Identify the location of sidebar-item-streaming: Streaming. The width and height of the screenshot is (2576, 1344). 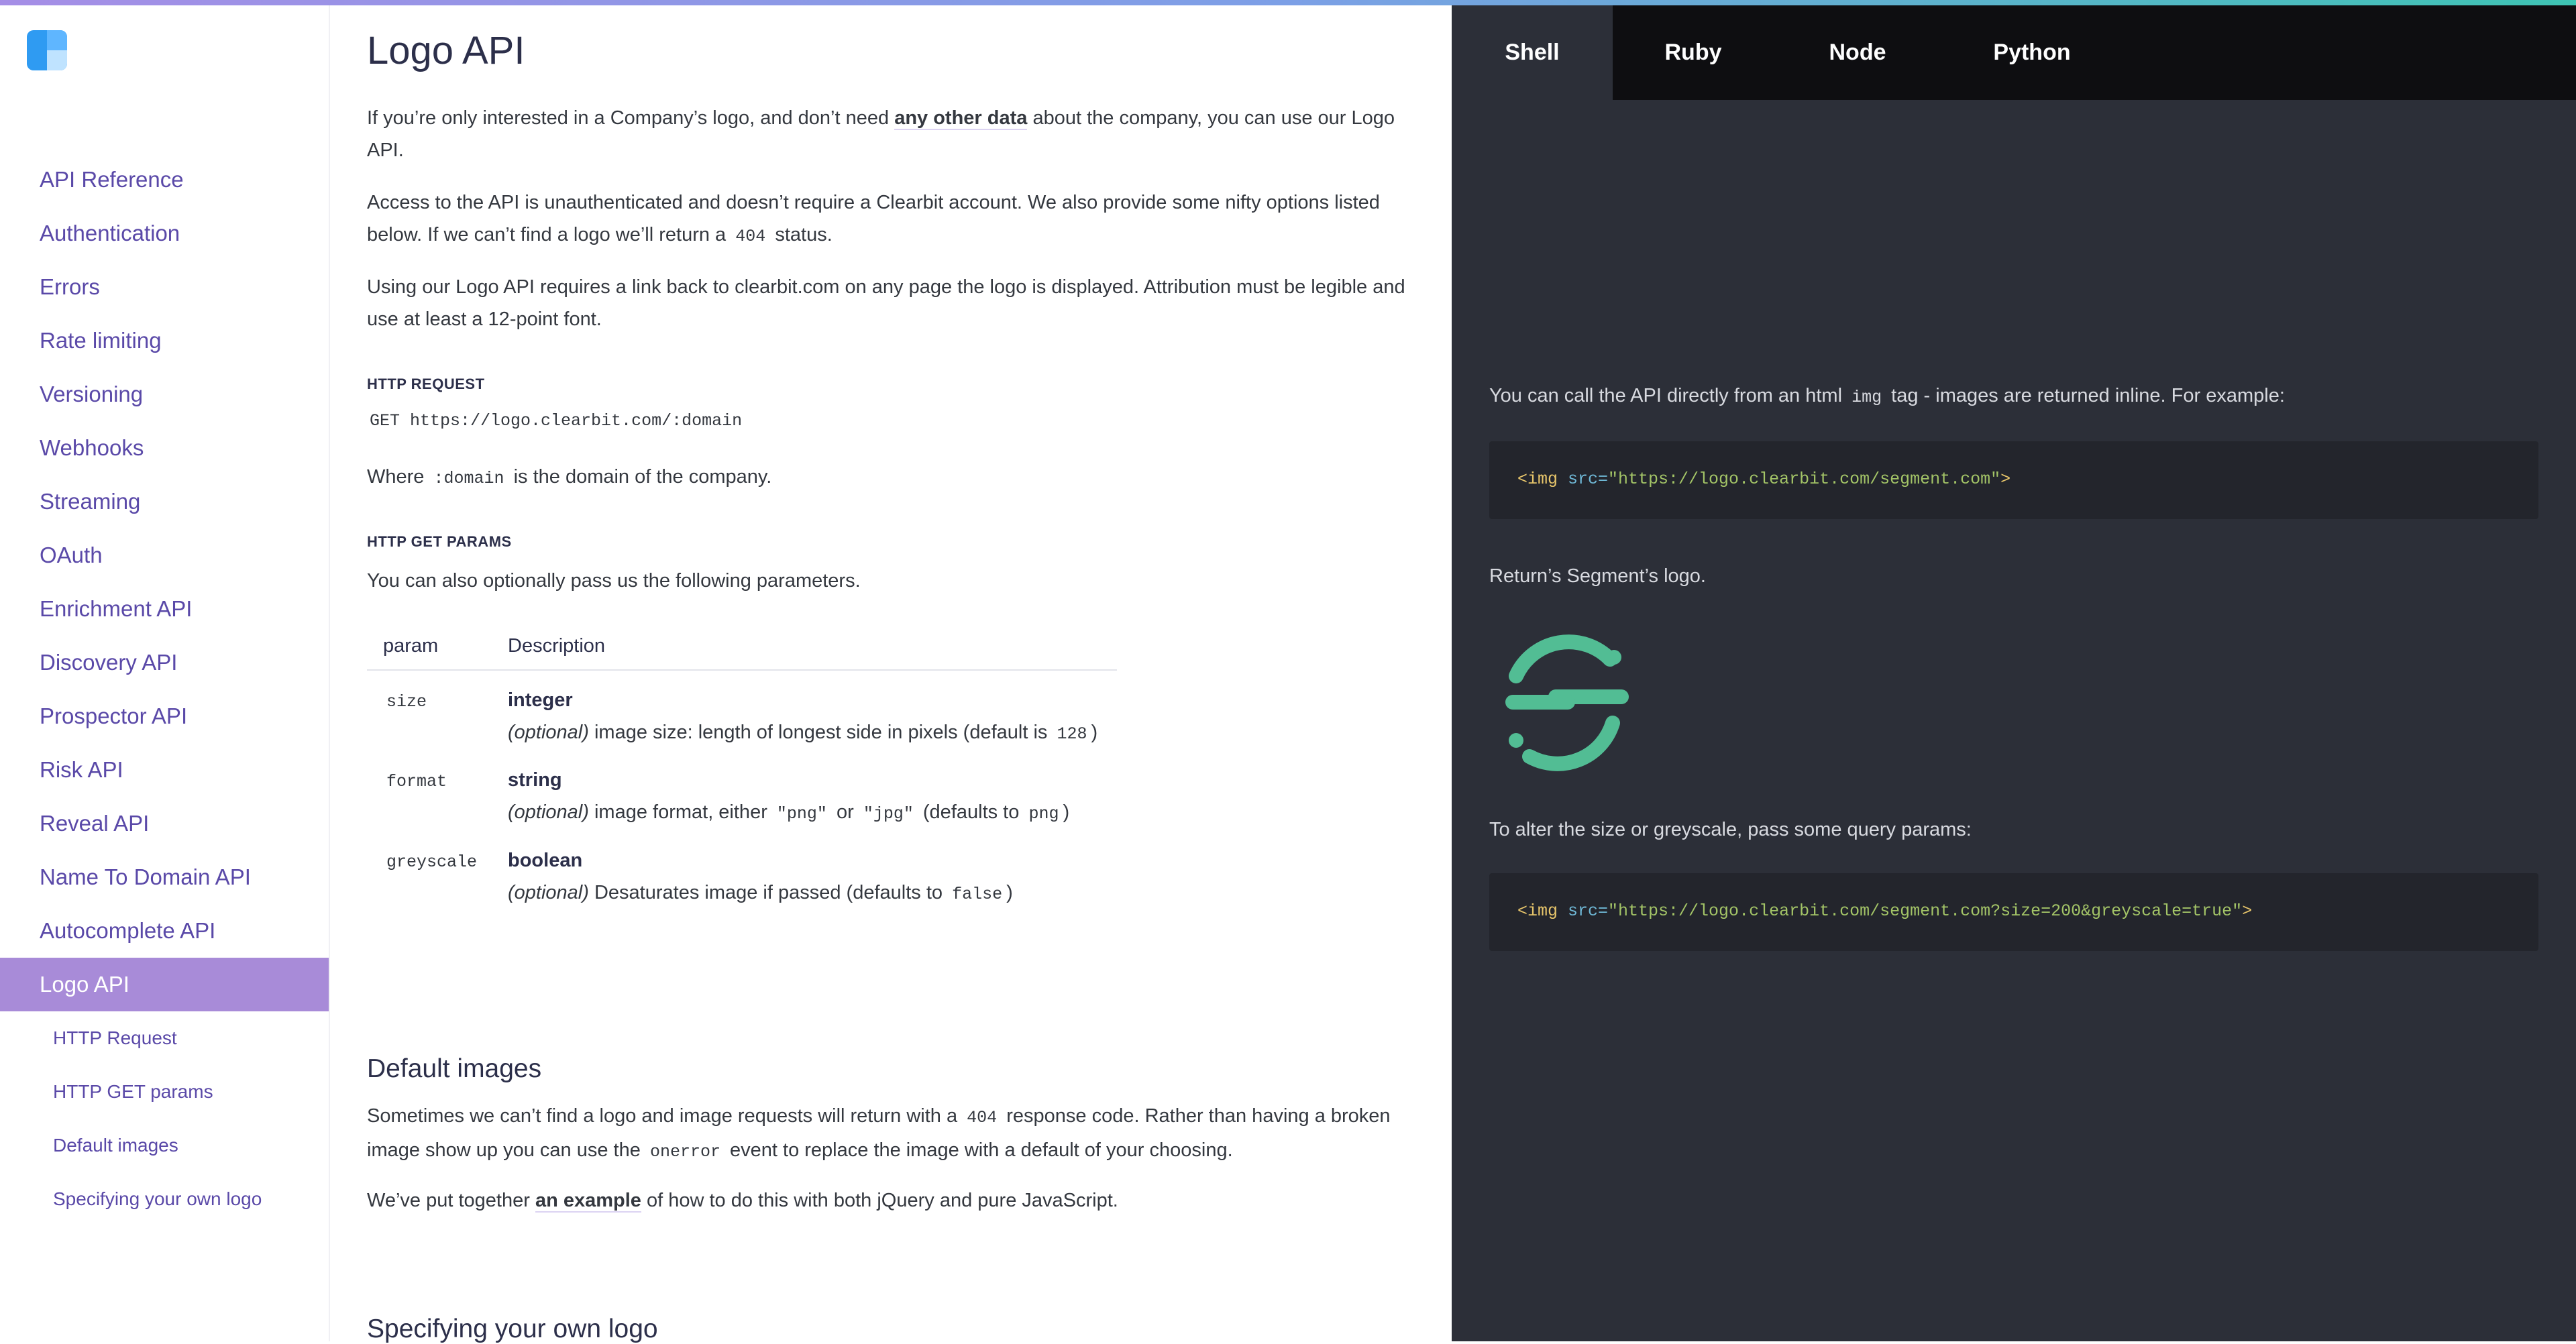
(164, 501).